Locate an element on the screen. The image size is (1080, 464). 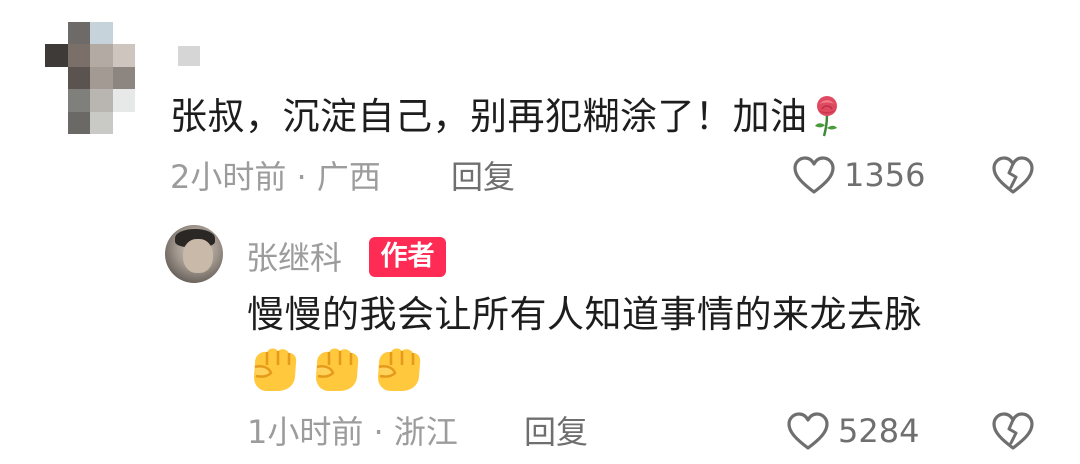
commenter-name-redacted is located at coordinates (189, 56).